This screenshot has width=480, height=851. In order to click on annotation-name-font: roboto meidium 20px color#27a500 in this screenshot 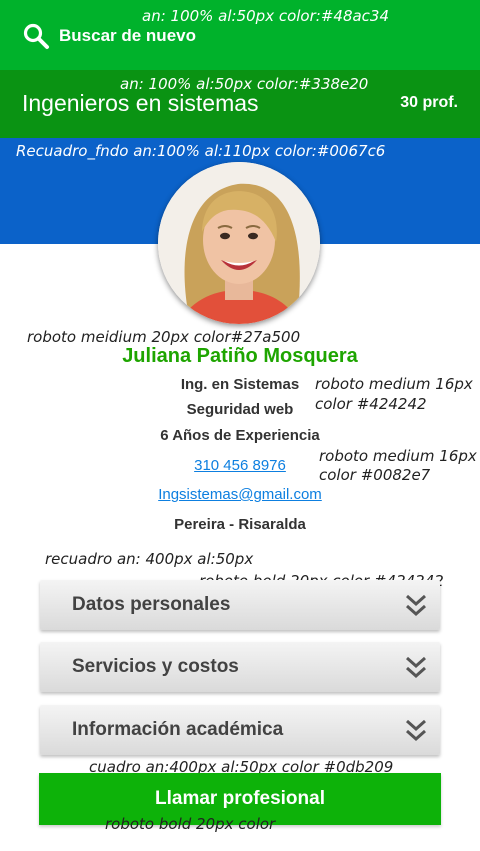, I will do `click(164, 337)`.